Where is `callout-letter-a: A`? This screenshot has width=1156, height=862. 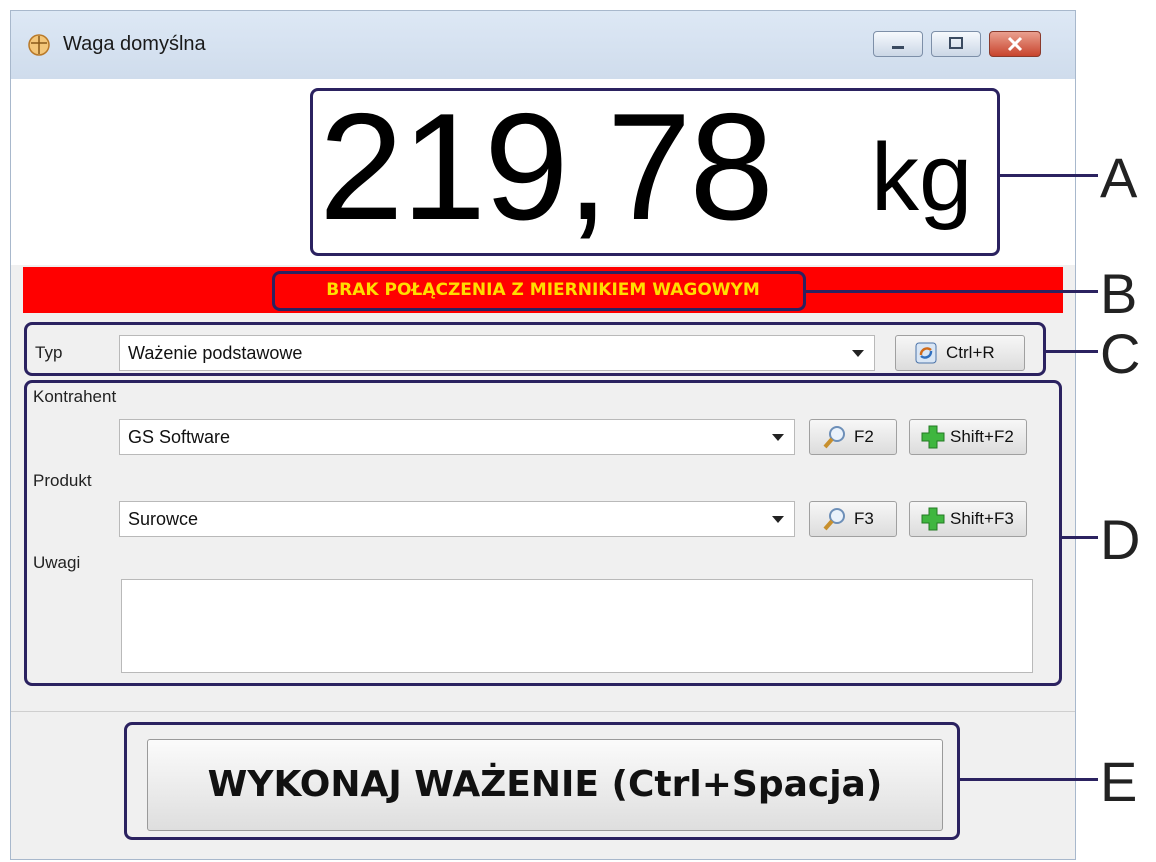 callout-letter-a: A is located at coordinates (1119, 177).